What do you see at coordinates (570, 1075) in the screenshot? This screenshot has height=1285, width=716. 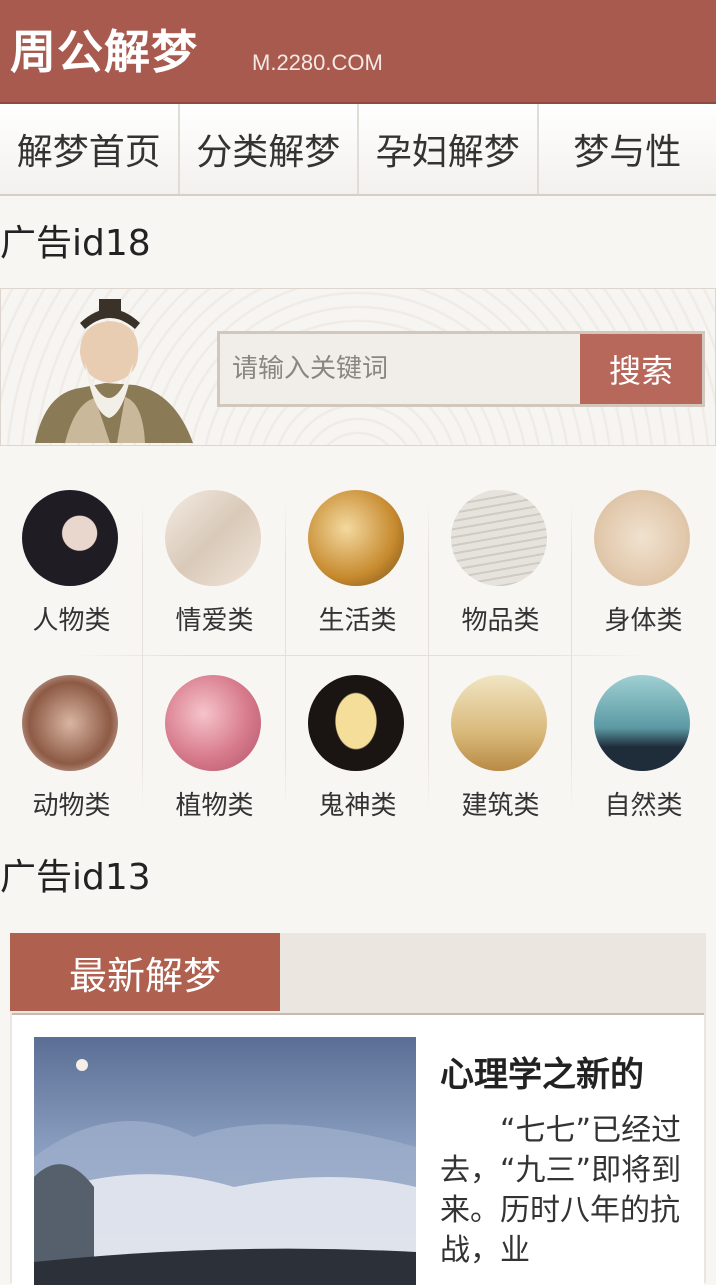 I see `article-title: 心理学之新的` at bounding box center [570, 1075].